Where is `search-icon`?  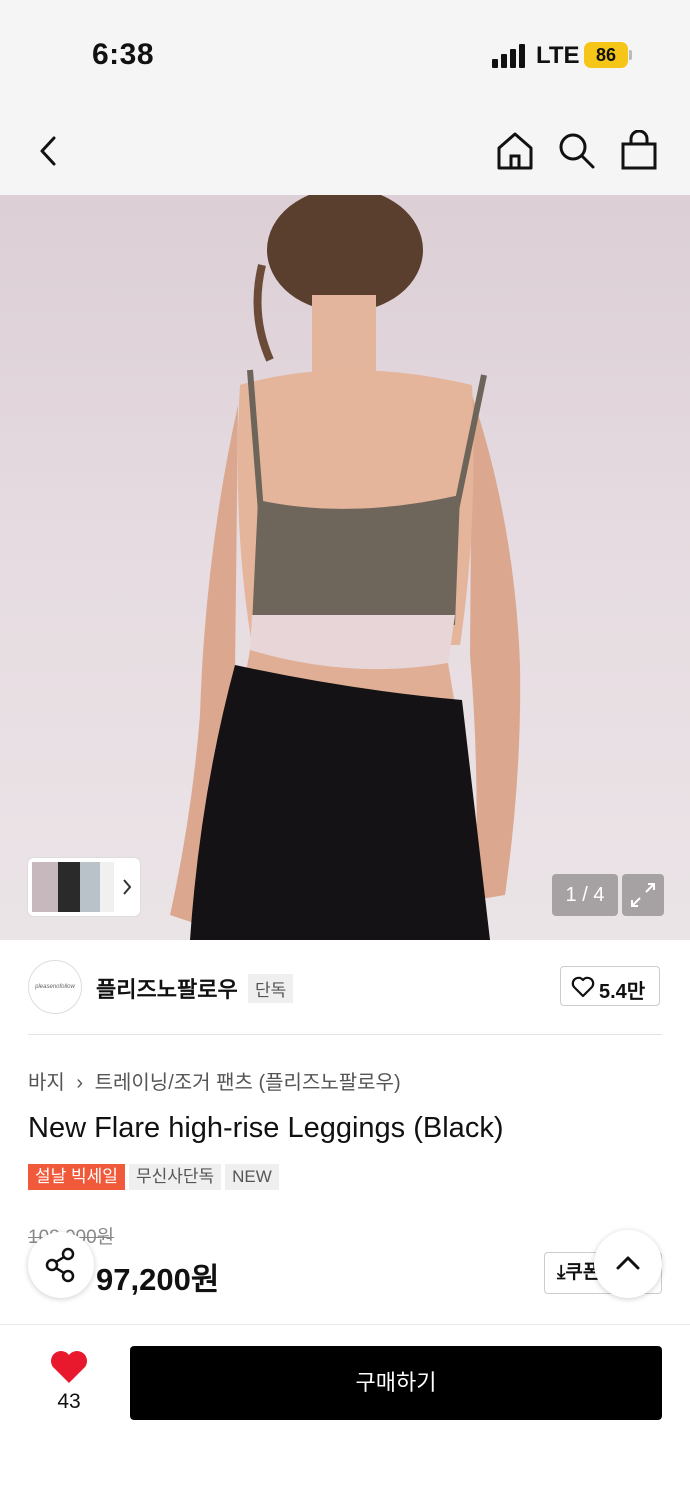
search-icon is located at coordinates (577, 151).